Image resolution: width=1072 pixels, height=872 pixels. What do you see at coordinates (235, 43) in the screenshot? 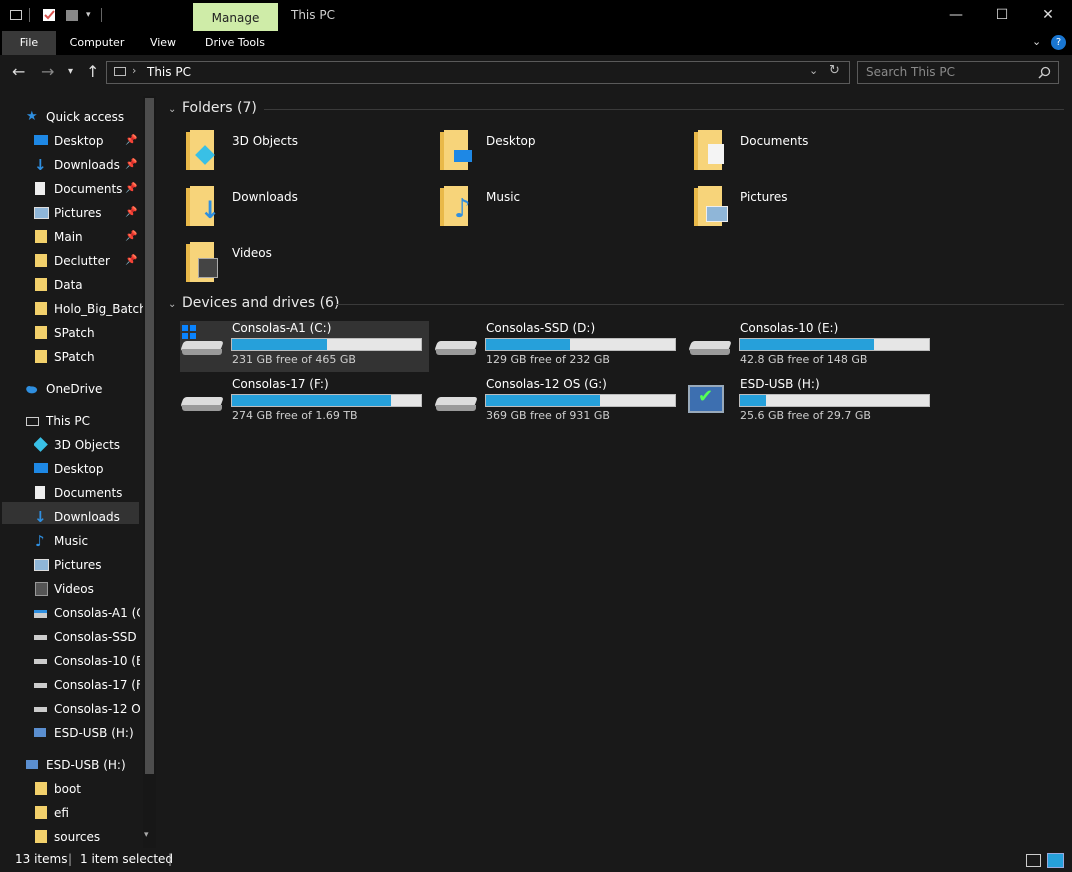
I see `tab-drive-tools: Drive Tools` at bounding box center [235, 43].